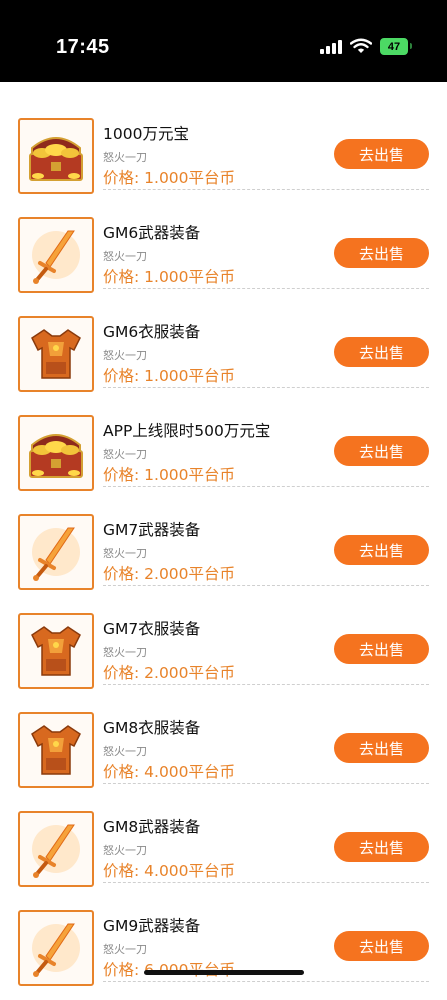 This screenshot has height=1000, width=447. What do you see at coordinates (223, 149) in the screenshot?
I see `list-item: 1000万元宝怒火一刀价格: 1.000平台币 去出售` at bounding box center [223, 149].